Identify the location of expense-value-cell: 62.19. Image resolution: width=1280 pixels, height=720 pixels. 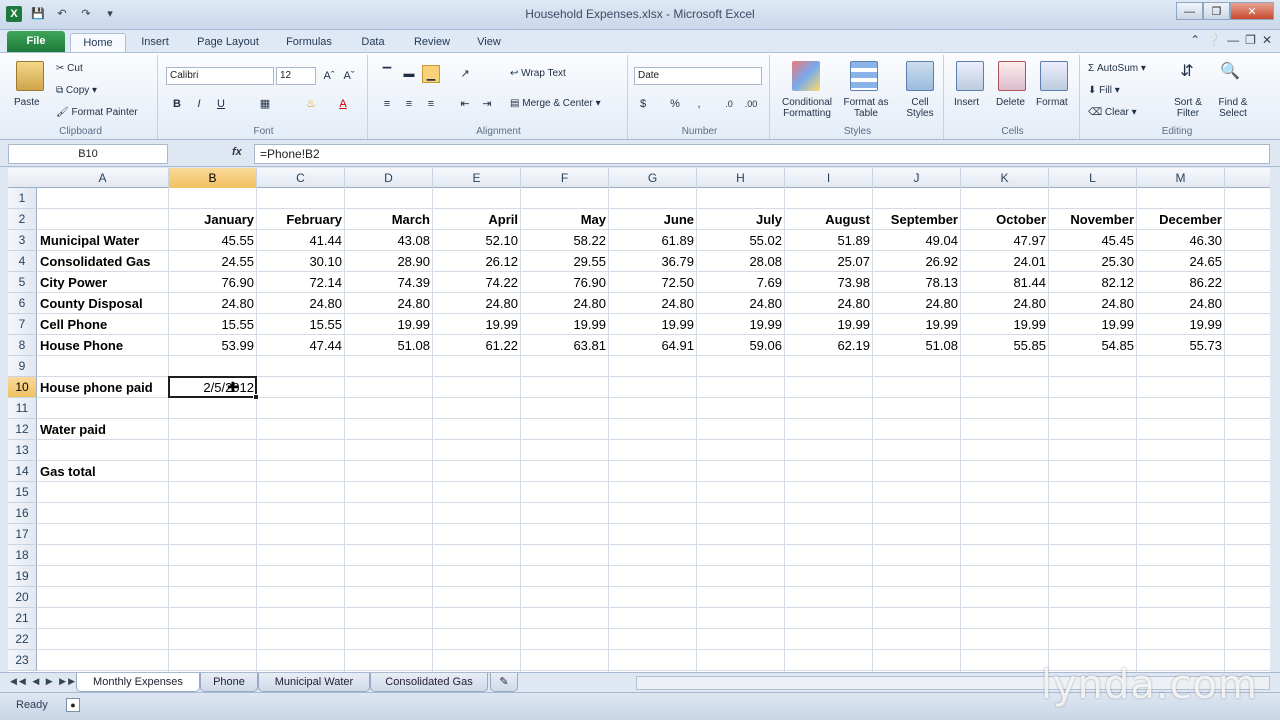
(829, 345).